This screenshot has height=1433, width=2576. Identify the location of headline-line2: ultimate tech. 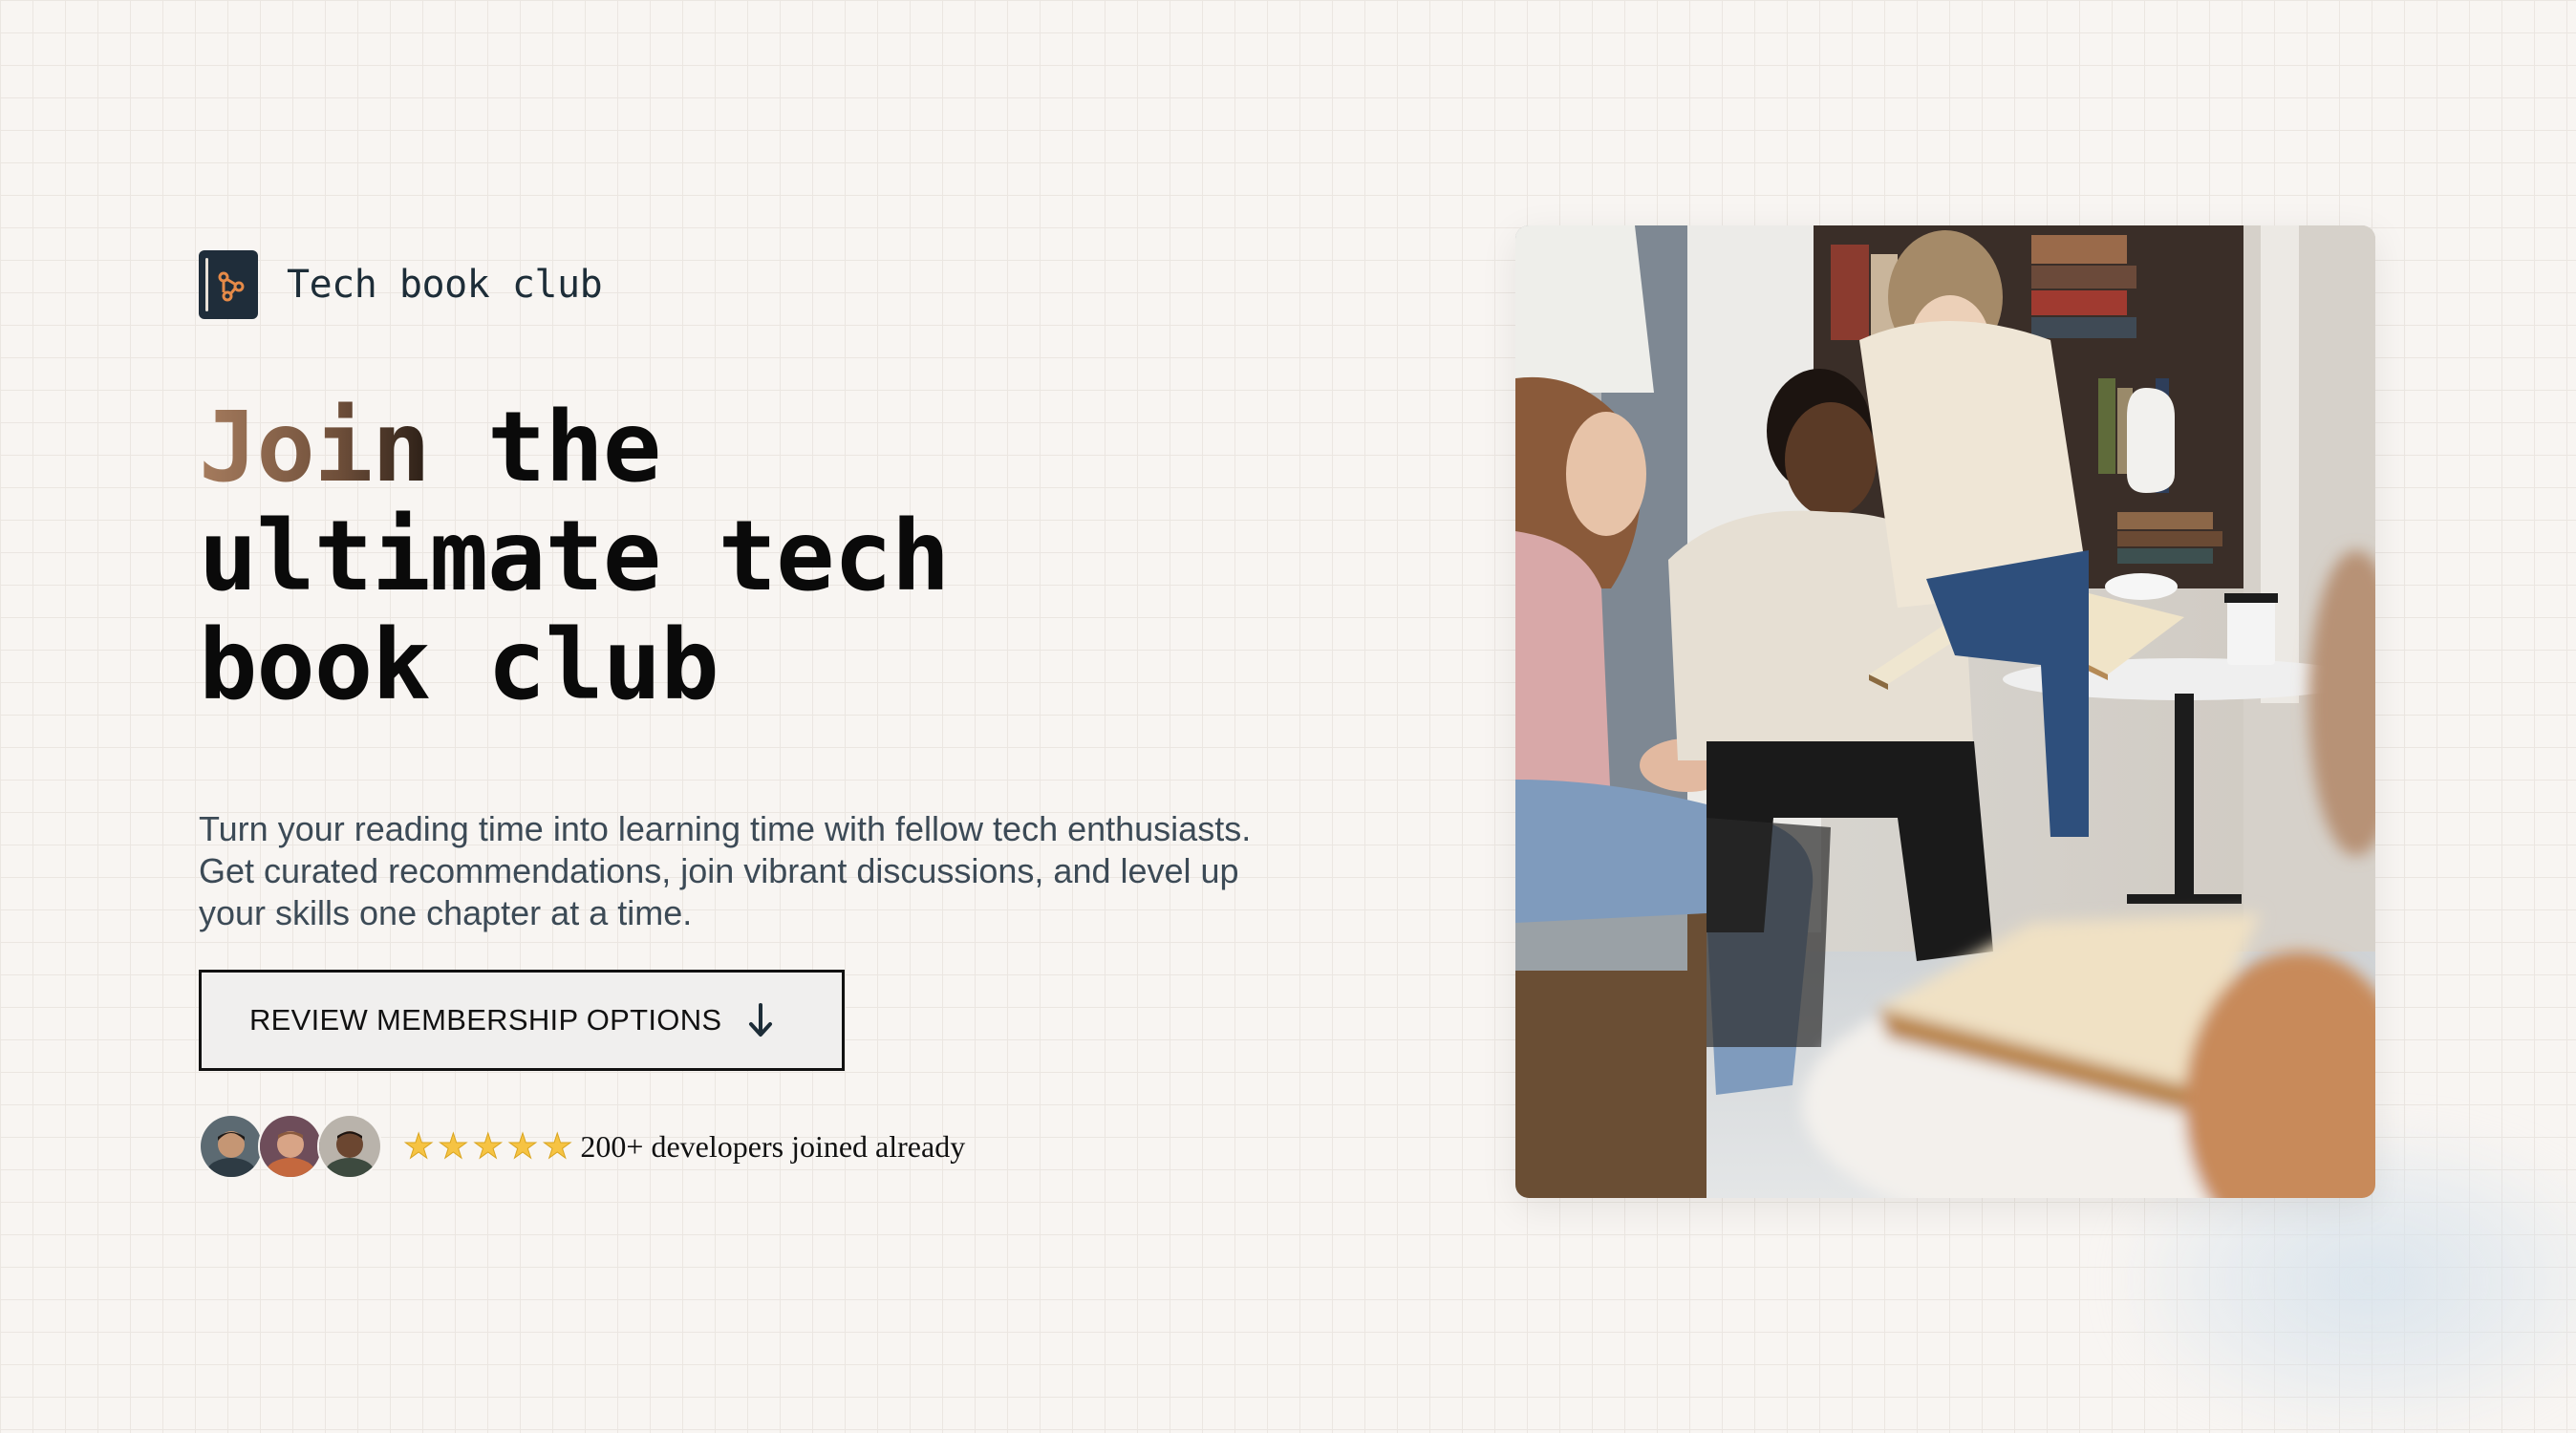
(574, 556).